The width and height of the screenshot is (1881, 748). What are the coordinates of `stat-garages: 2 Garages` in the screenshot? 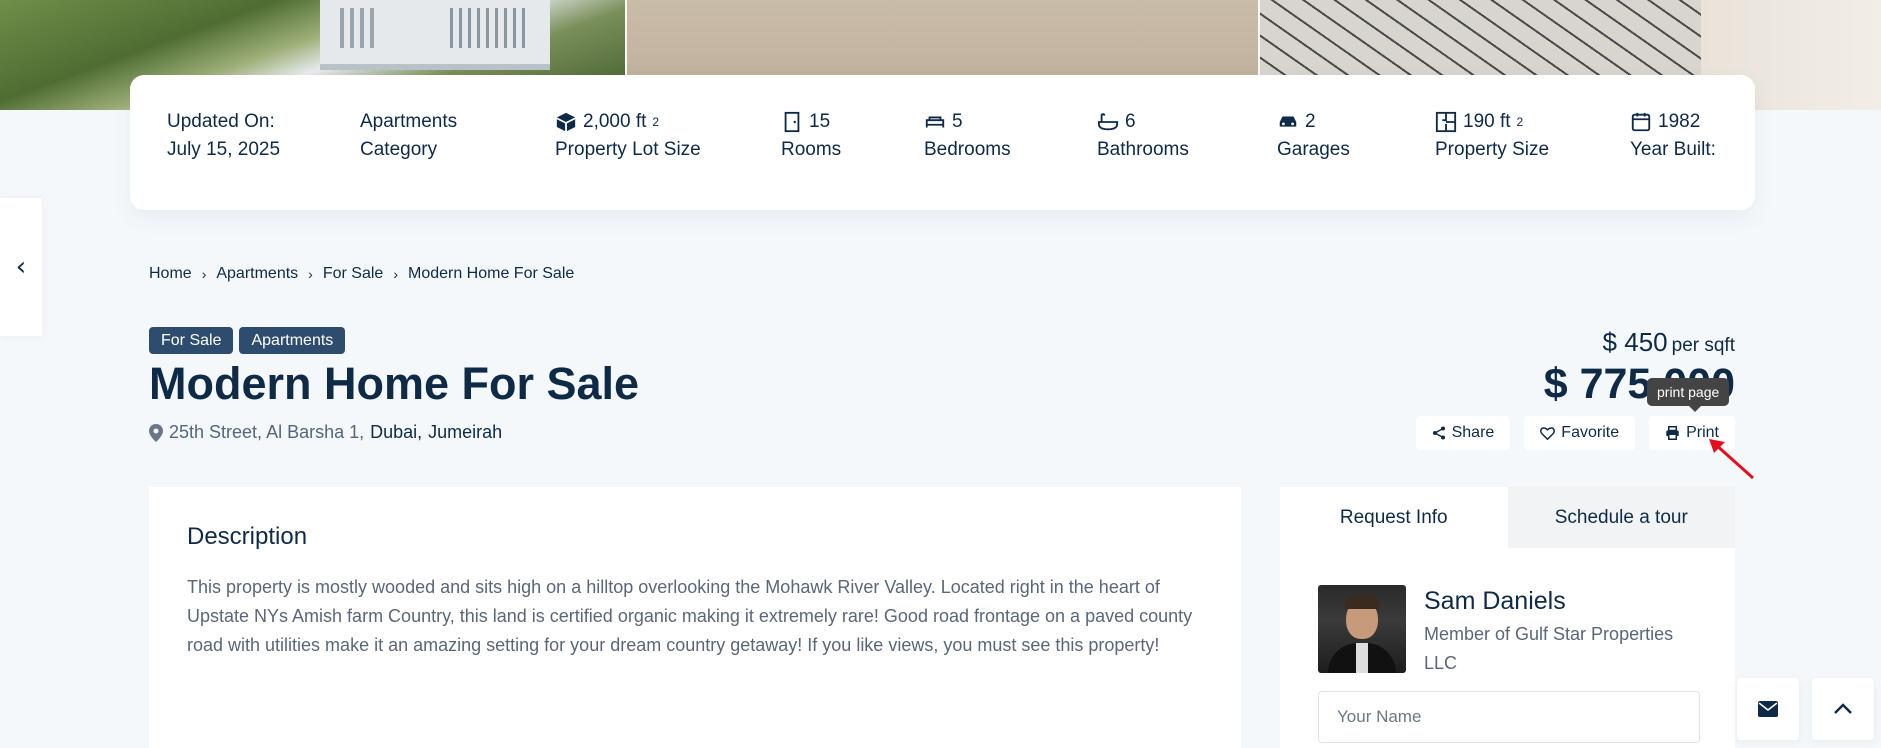 It's located at (1313, 135).